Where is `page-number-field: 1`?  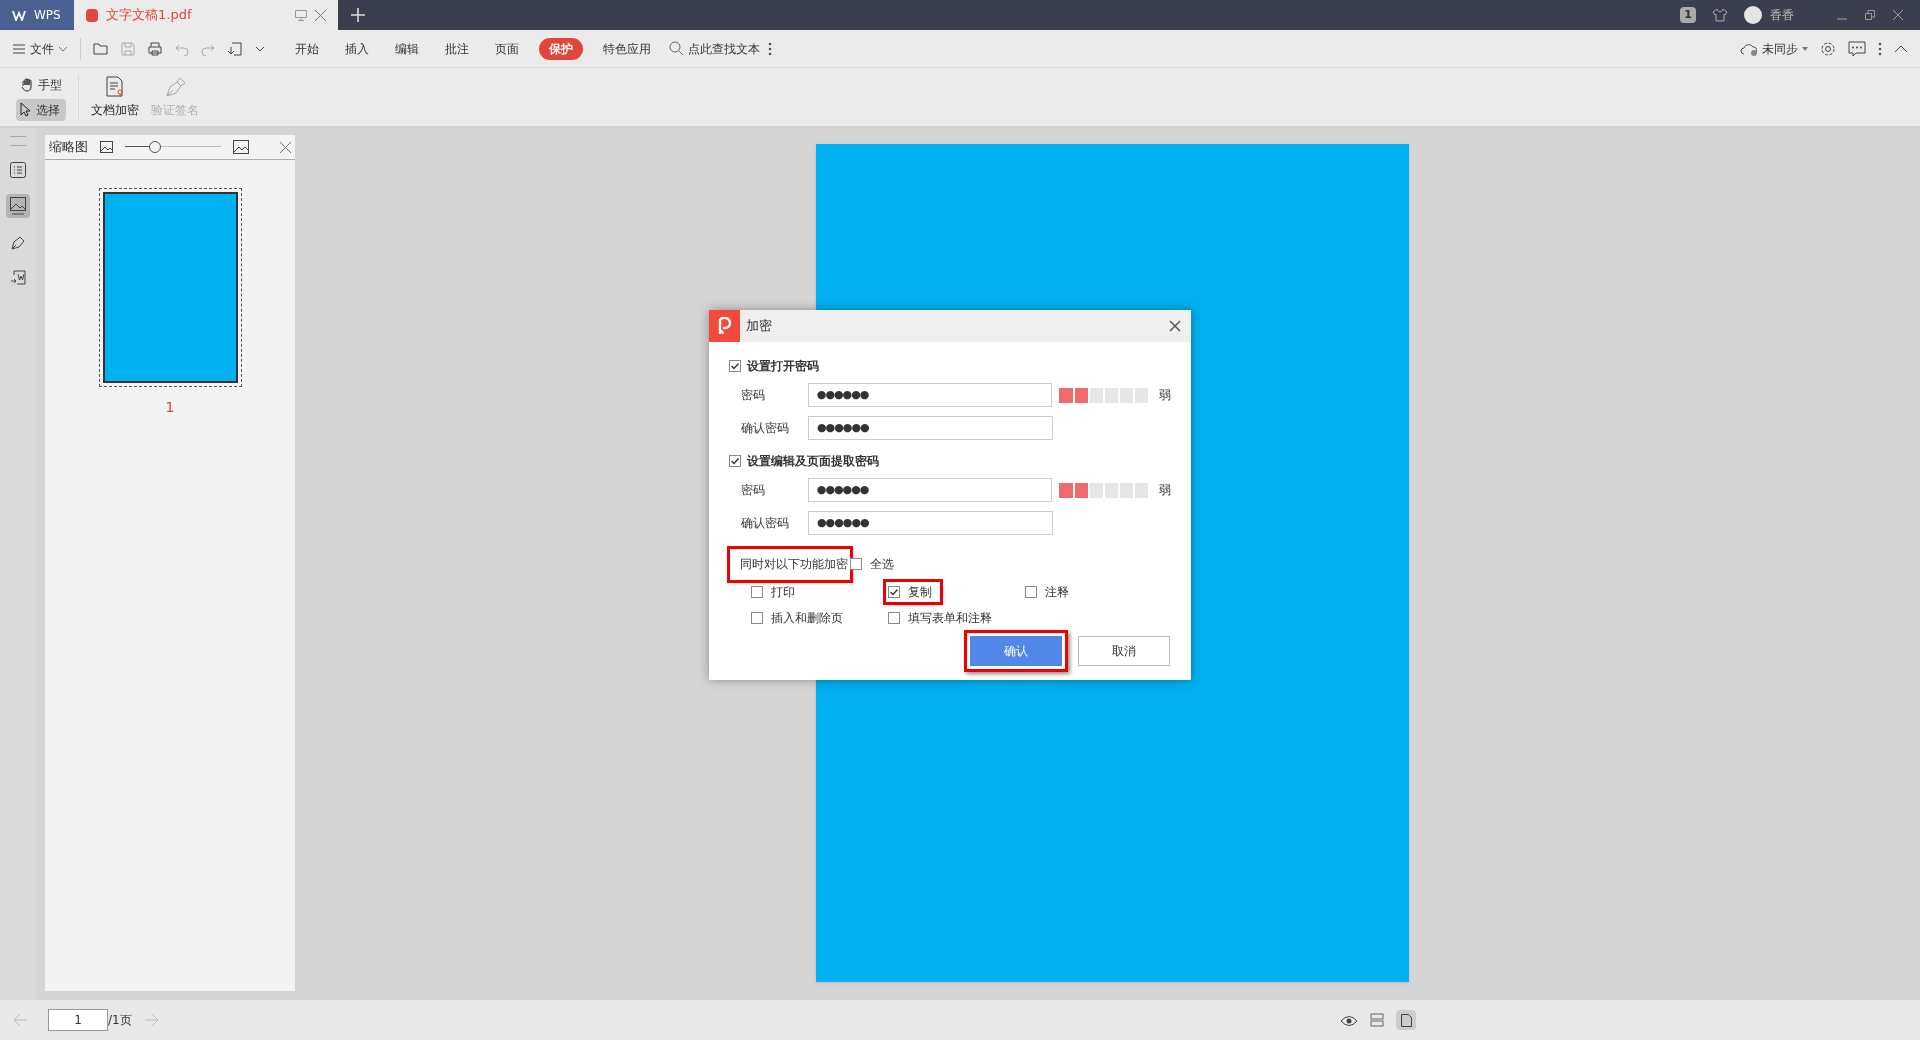
page-number-field: 1 is located at coordinates (78, 1020).